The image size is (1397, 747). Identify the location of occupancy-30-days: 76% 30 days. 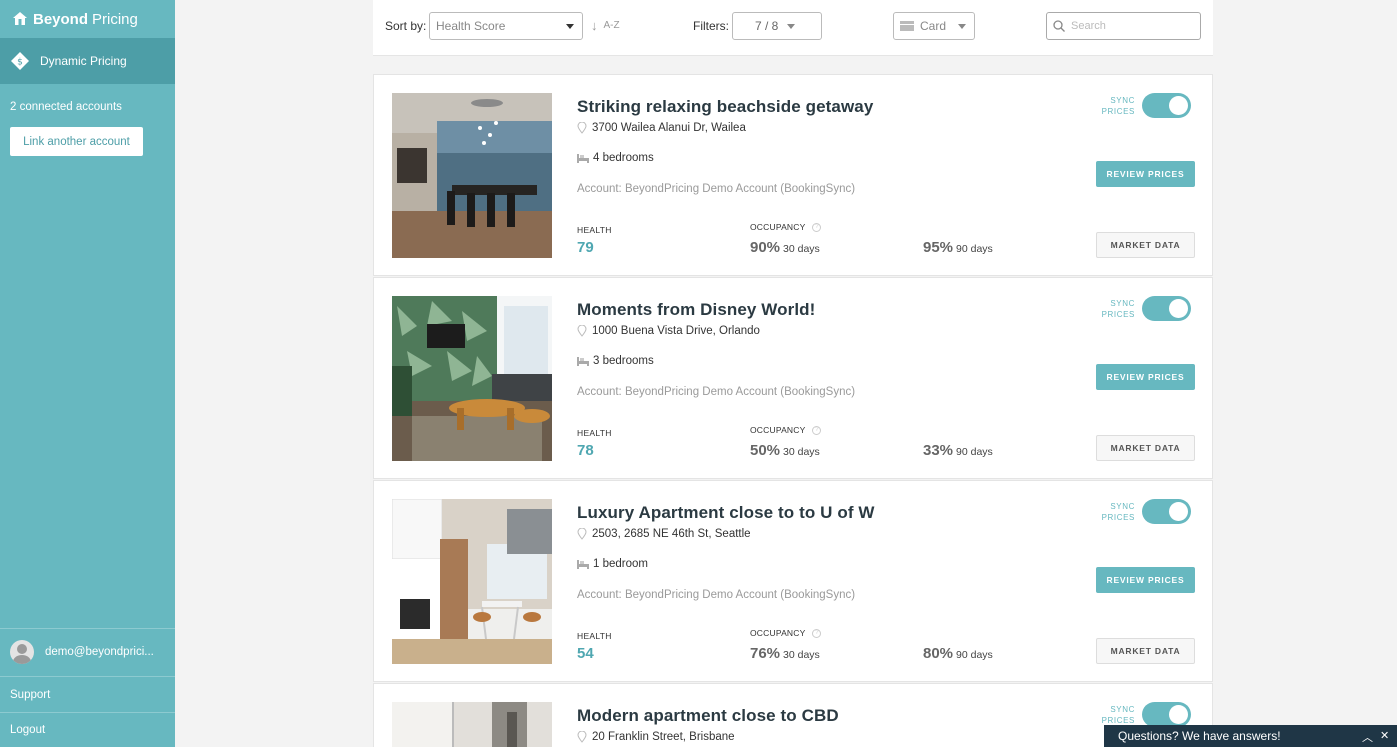
(785, 653).